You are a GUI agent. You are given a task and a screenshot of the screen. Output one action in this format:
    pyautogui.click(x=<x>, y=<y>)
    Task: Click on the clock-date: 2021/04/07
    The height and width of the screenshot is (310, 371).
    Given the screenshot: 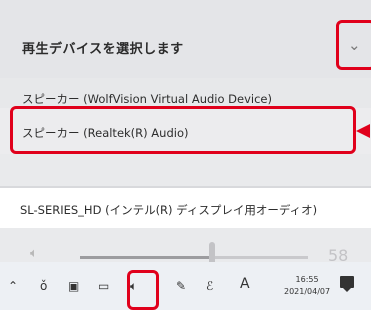 What is the action you would take?
    pyautogui.click(x=307, y=291)
    